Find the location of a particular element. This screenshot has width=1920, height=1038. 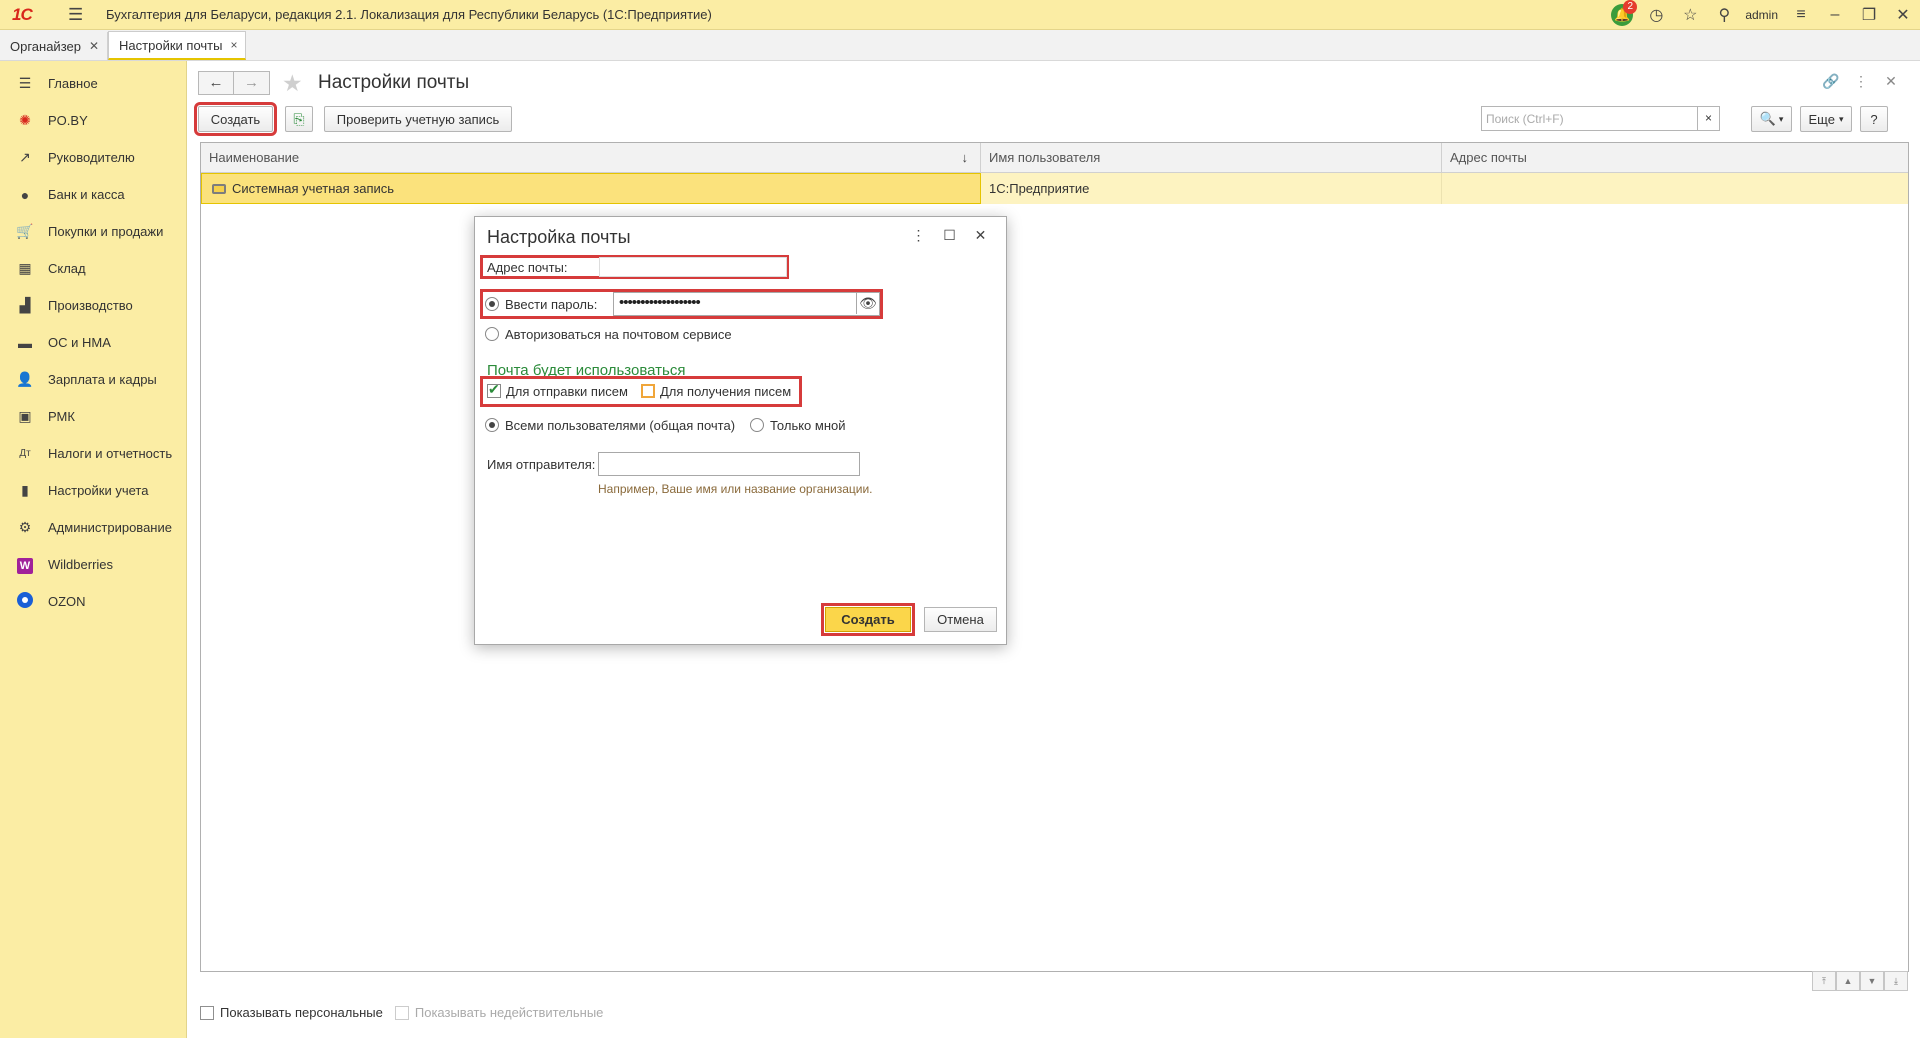

dialog-more-icon: ⋮ is located at coordinates (918, 235).